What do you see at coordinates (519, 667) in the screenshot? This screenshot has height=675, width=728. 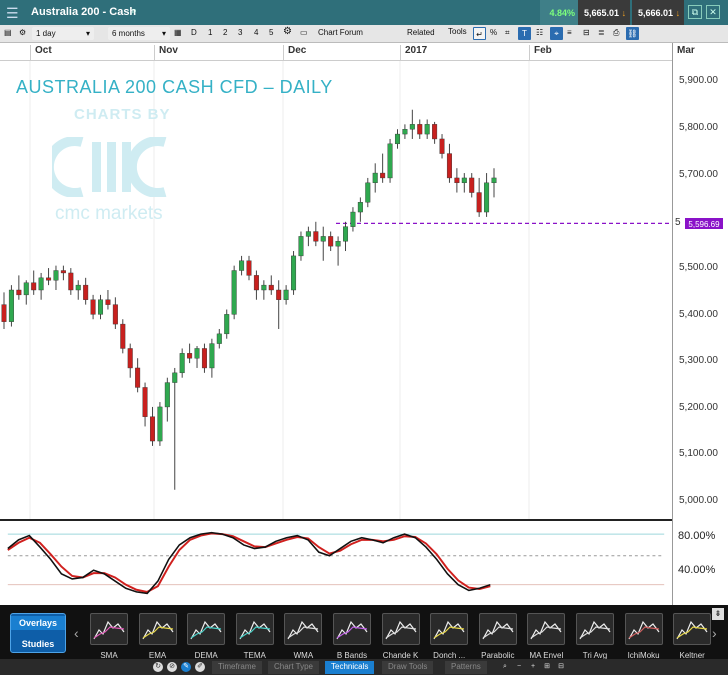 I see `zoom-out-icon: −` at bounding box center [519, 667].